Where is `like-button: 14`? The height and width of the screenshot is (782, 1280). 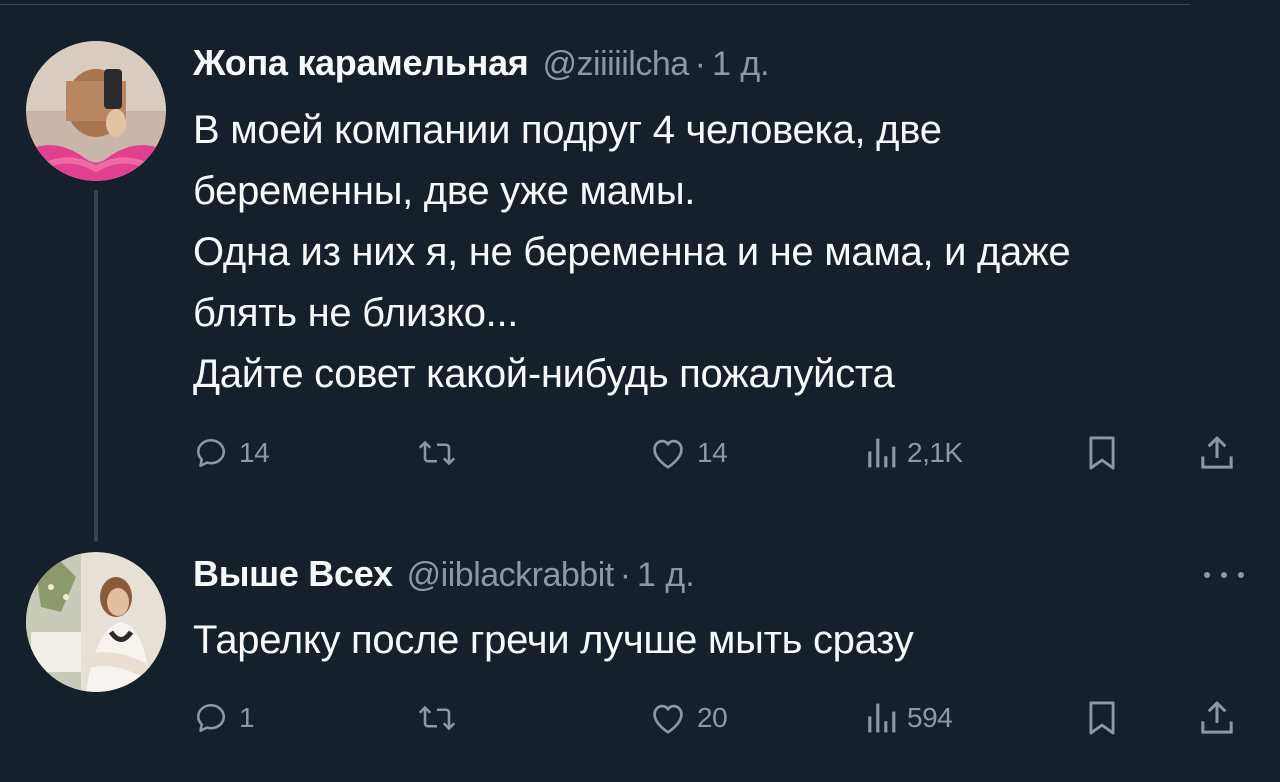 like-button: 14 is located at coordinates (688, 453).